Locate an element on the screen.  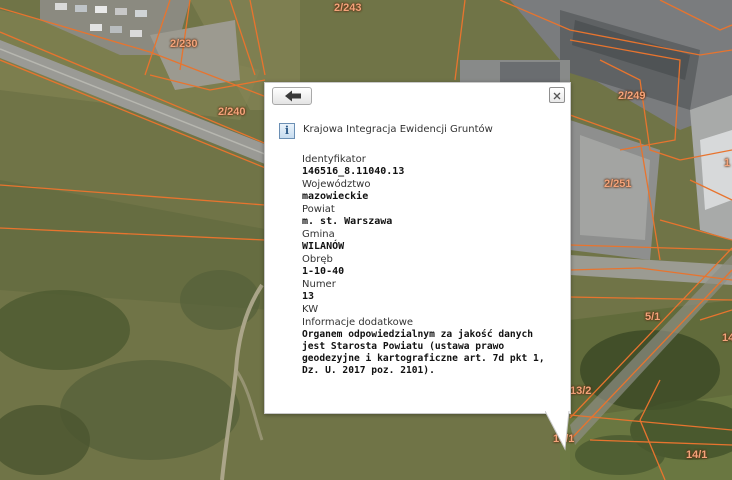
field-label-identyfikator: Identyfikator is located at coordinates (334, 159).